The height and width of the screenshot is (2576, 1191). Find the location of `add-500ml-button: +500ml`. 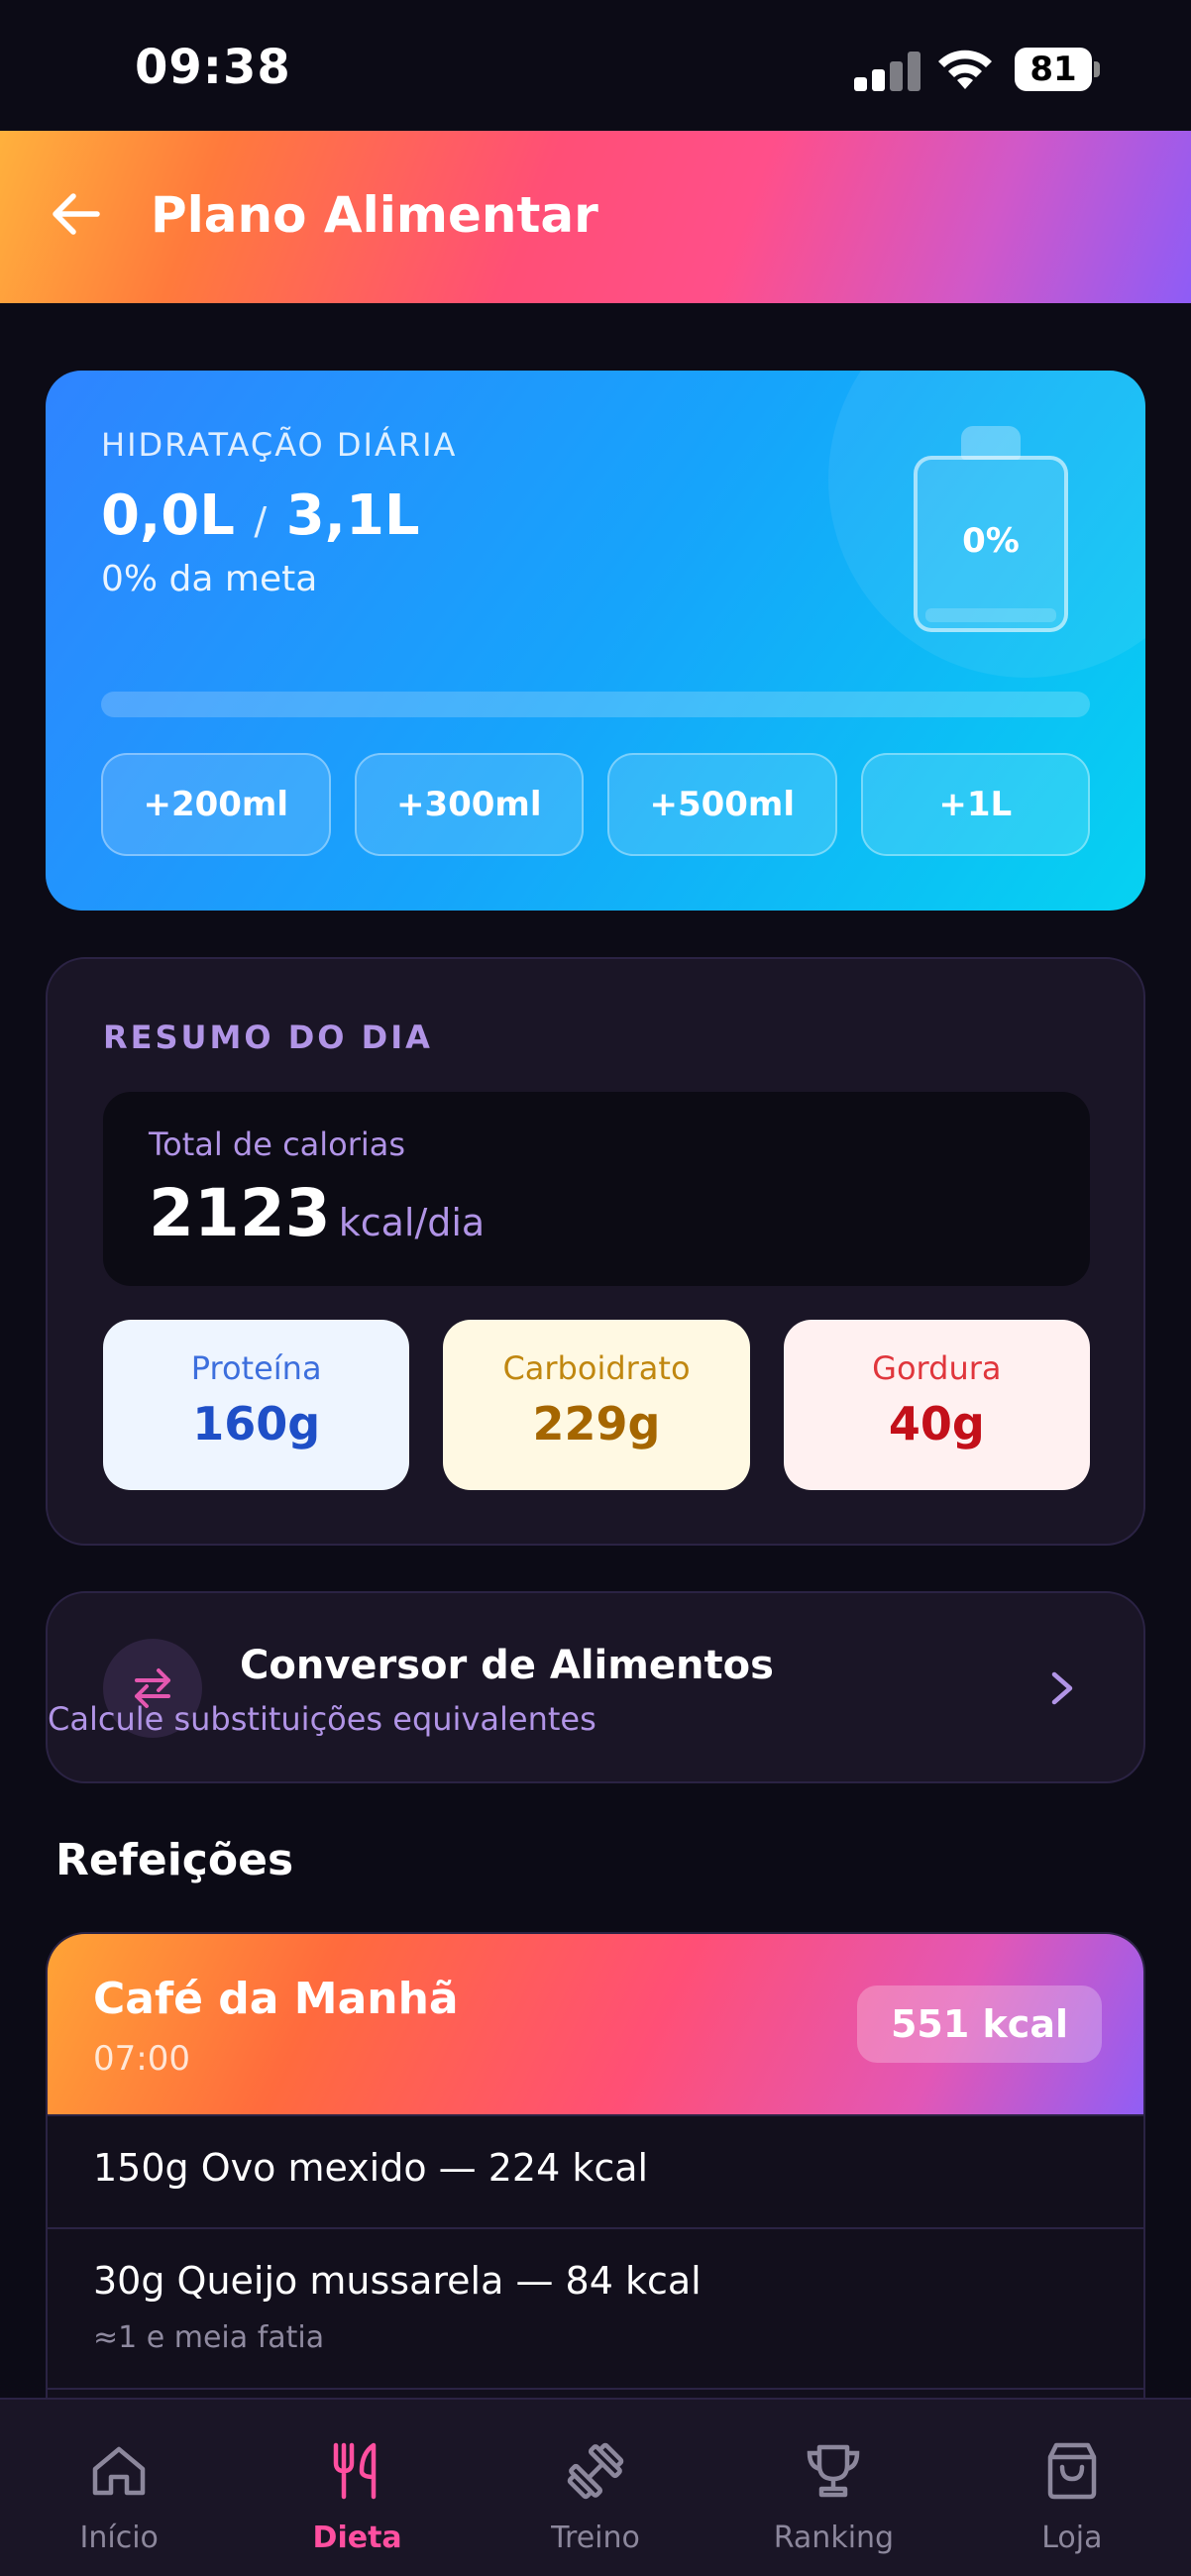

add-500ml-button: +500ml is located at coordinates (722, 805).